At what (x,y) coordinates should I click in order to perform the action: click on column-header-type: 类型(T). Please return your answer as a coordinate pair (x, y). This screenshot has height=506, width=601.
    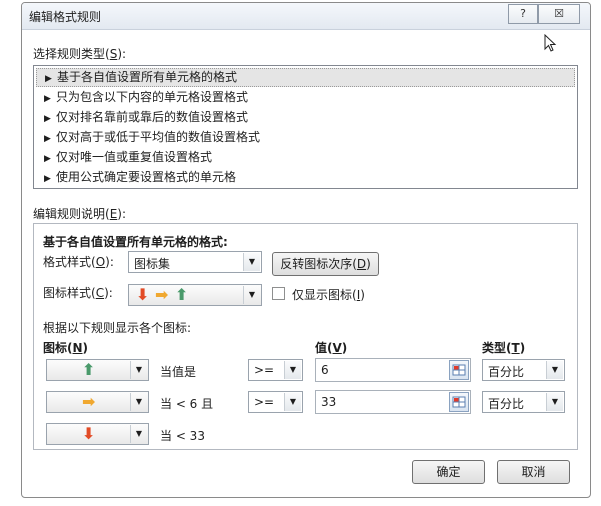
    Looking at the image, I should click on (504, 348).